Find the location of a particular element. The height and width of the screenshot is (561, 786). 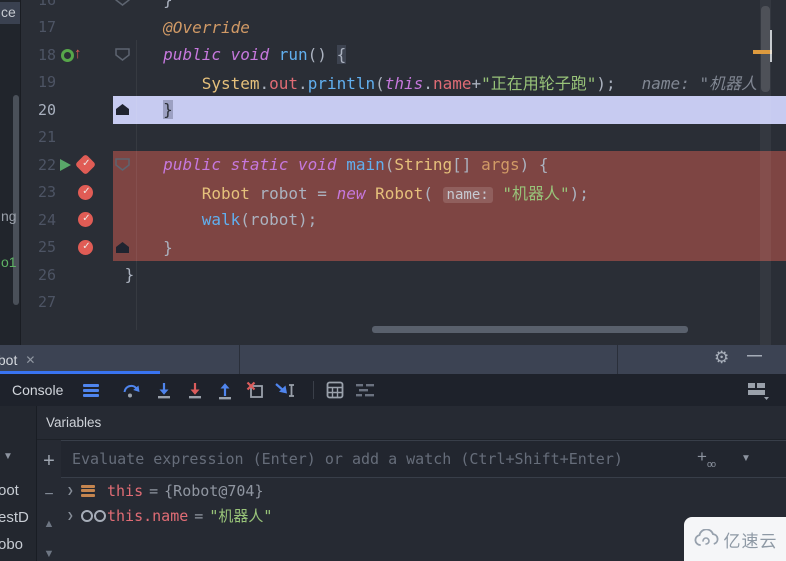

frames-panel: ▼ oot estD obo is located at coordinates (18, 483).